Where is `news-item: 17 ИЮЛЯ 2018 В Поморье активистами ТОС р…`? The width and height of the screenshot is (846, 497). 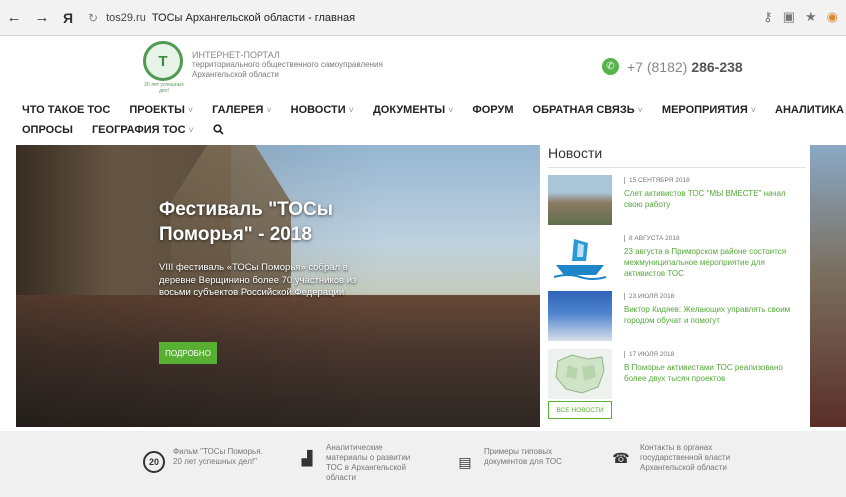 news-item: 17 ИЮЛЯ 2018 В Поморье активистами ТОС р… is located at coordinates (677, 377).